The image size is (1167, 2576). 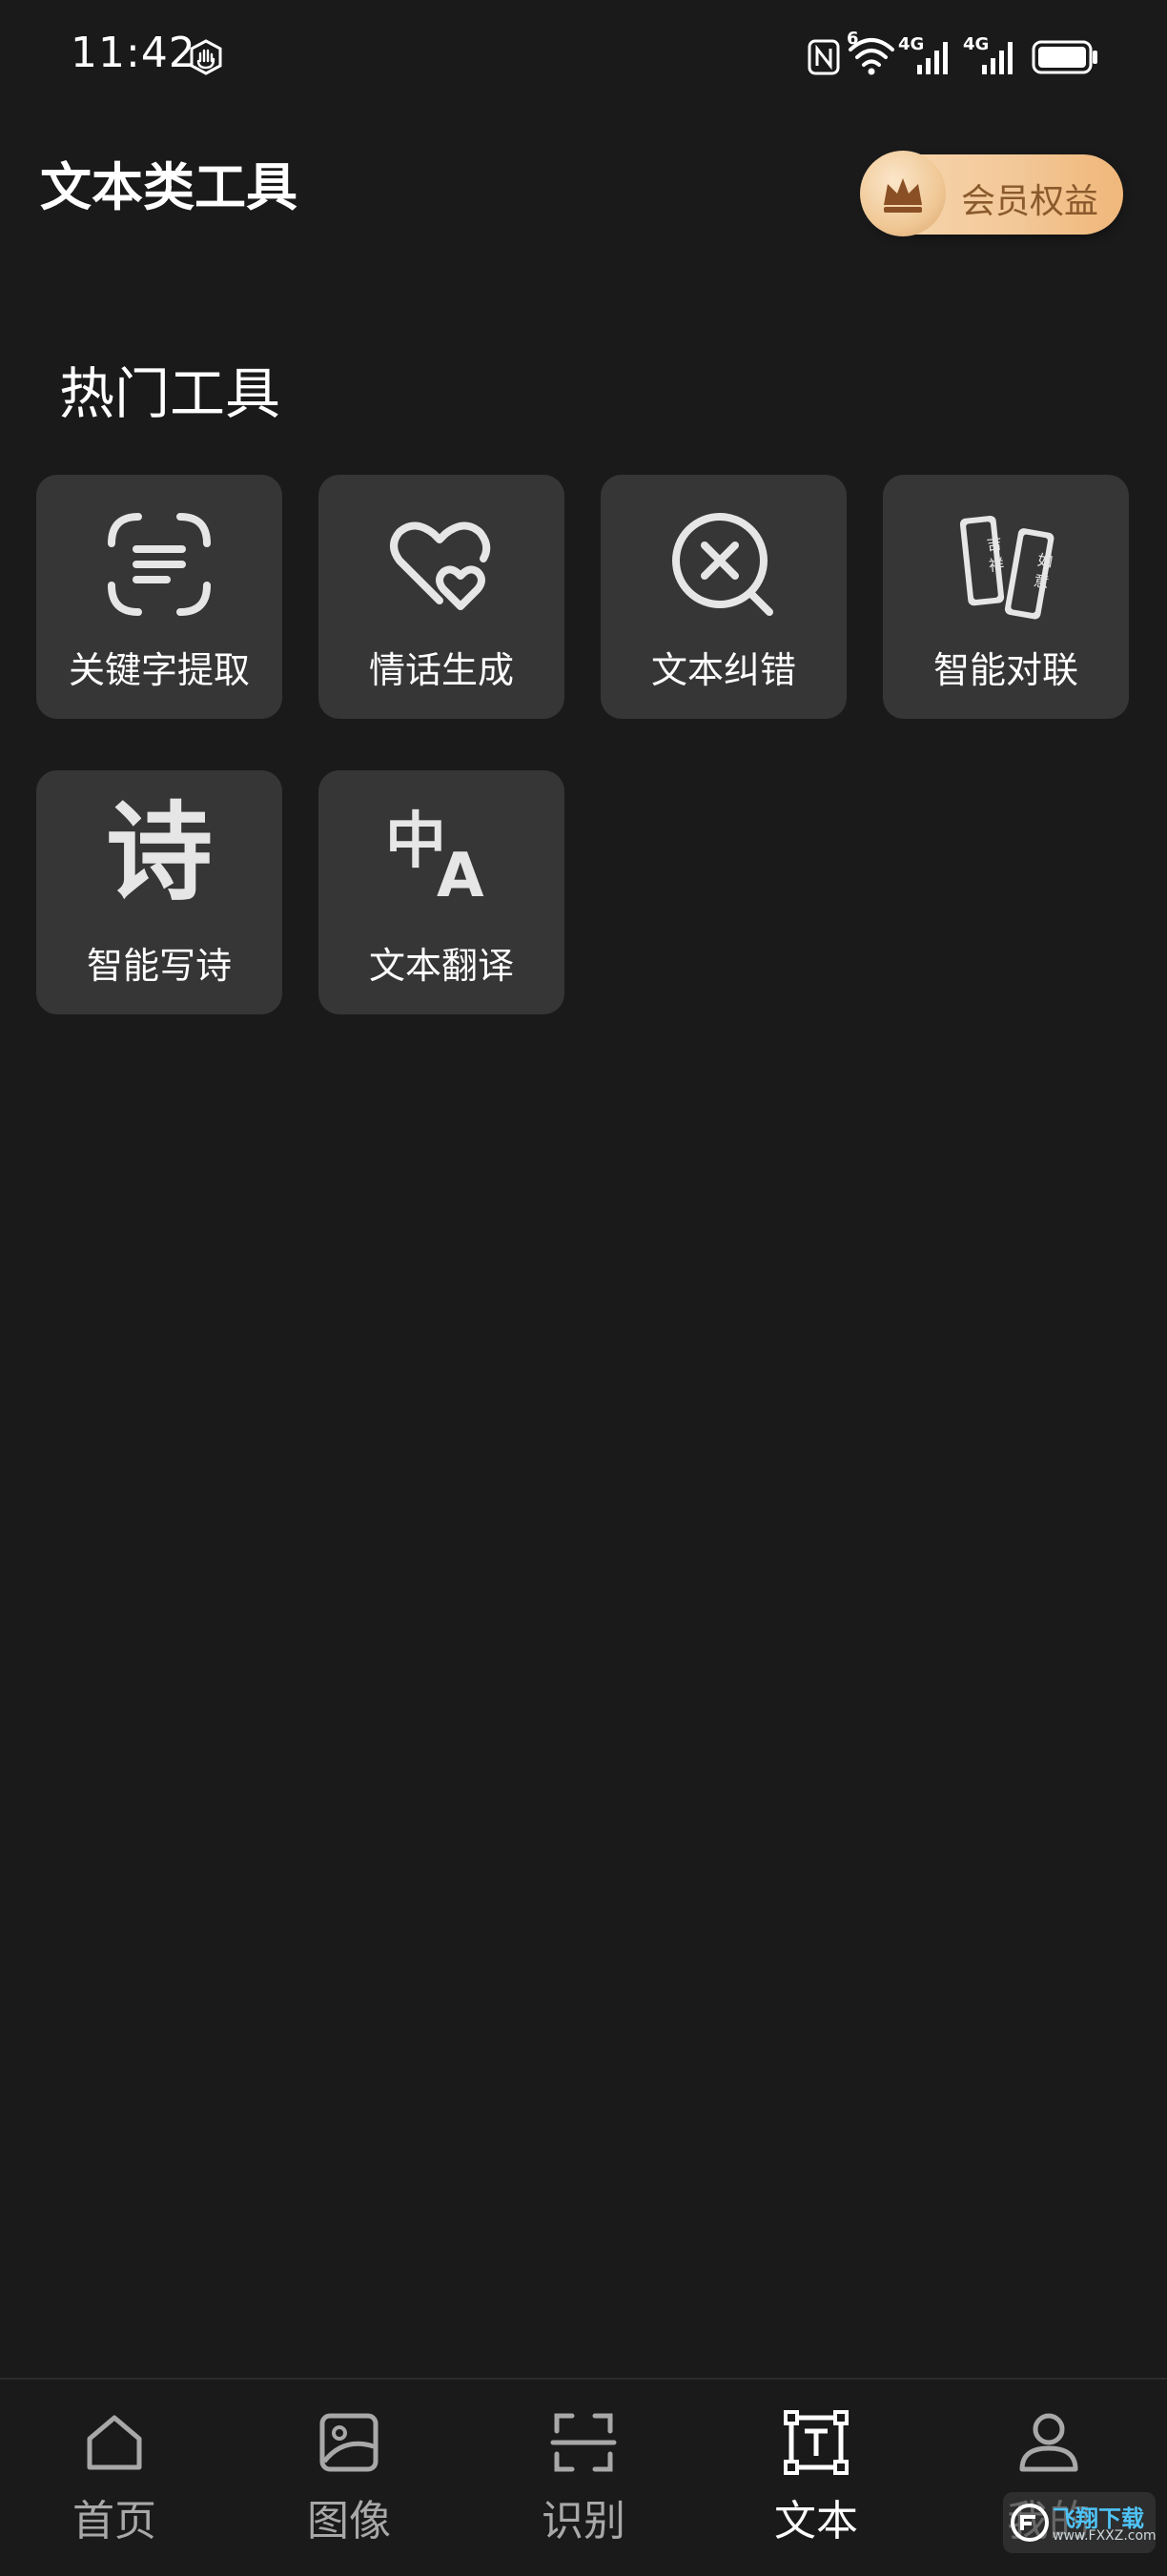 What do you see at coordinates (159, 966) in the screenshot?
I see `tool-label: 智能写诗` at bounding box center [159, 966].